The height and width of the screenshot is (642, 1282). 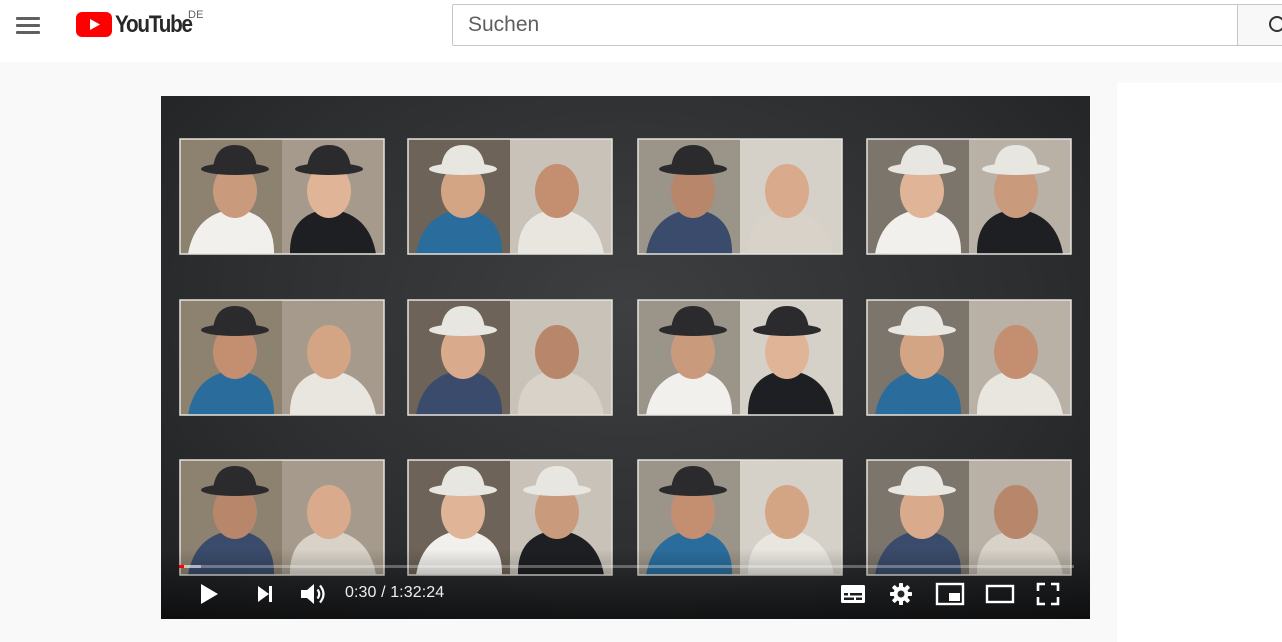 I want to click on play-button, so click(x=209, y=594).